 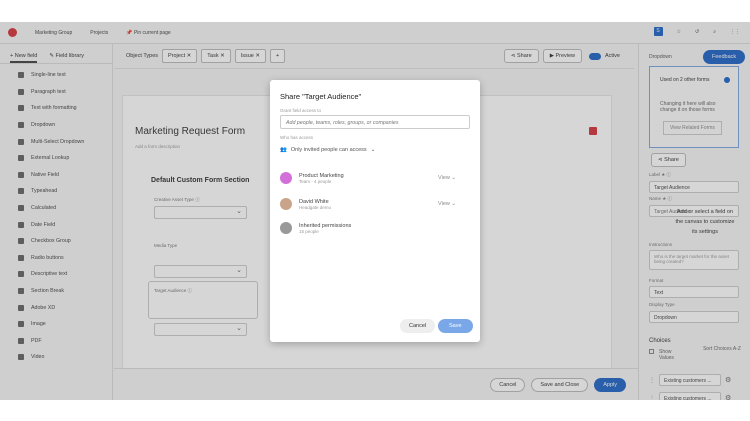 I want to click on person-sub: 15 people, so click(x=309, y=231).